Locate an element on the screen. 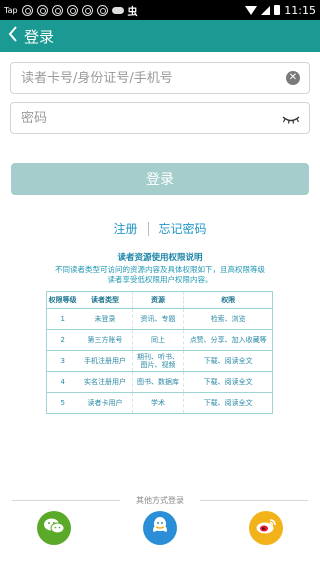 The image size is (320, 570). table-row: 2 第三方账号 同上 点赞、分享、加入收藏等 is located at coordinates (159, 340).